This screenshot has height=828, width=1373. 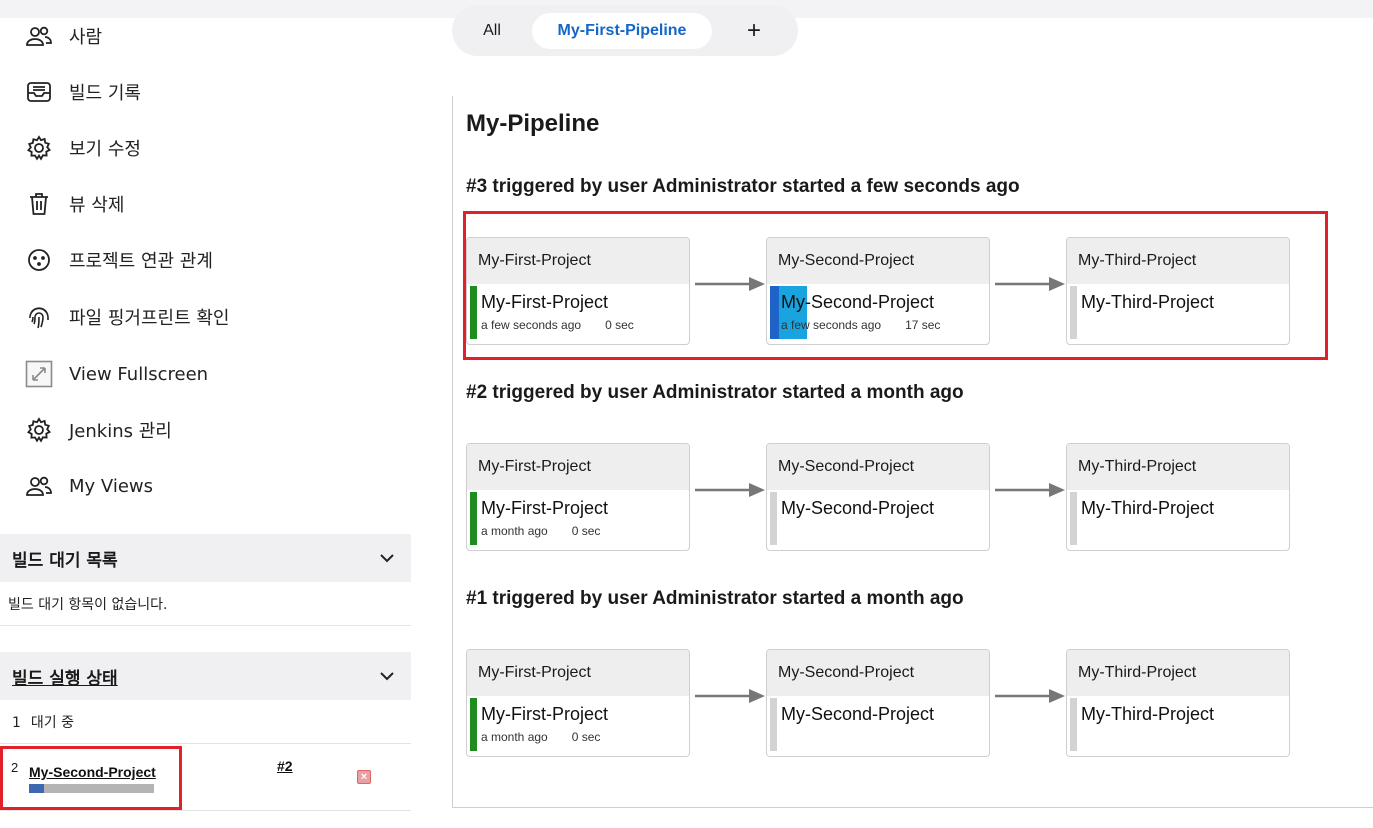 I want to click on tab-my-first-pipeline: My-First-Pipeline, so click(x=622, y=31).